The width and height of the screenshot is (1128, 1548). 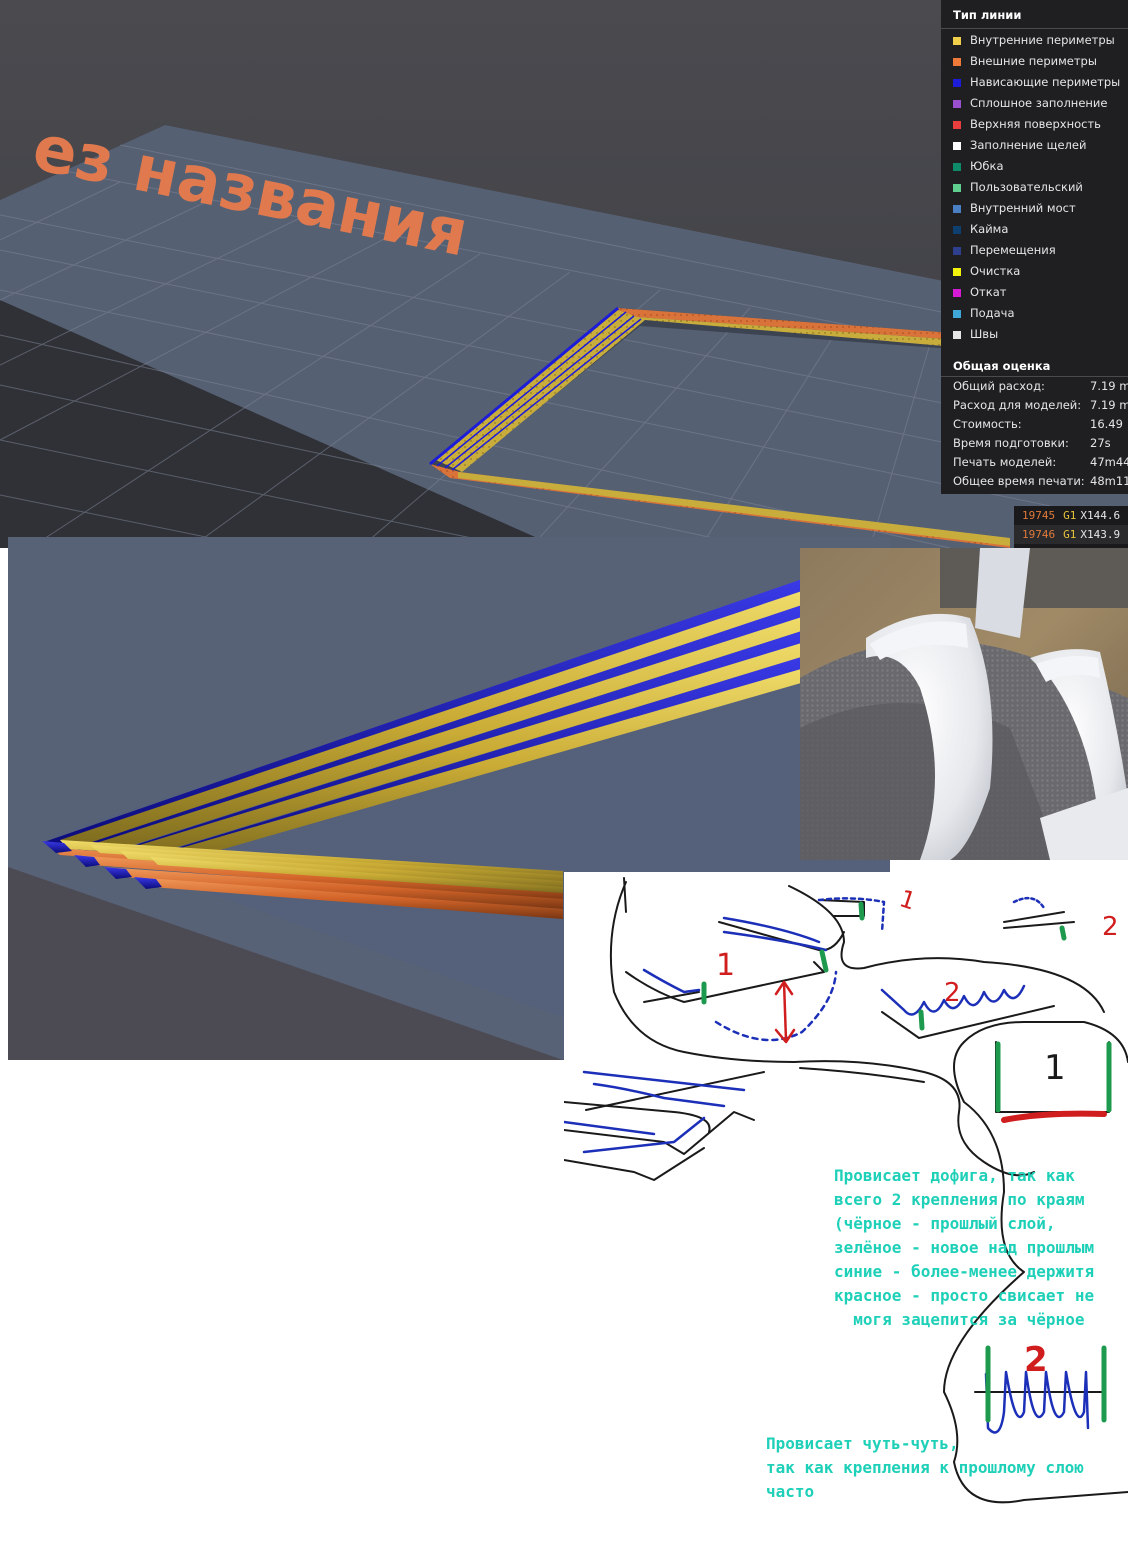 I want to click on legend-item: Подача, so click(x=1034, y=313).